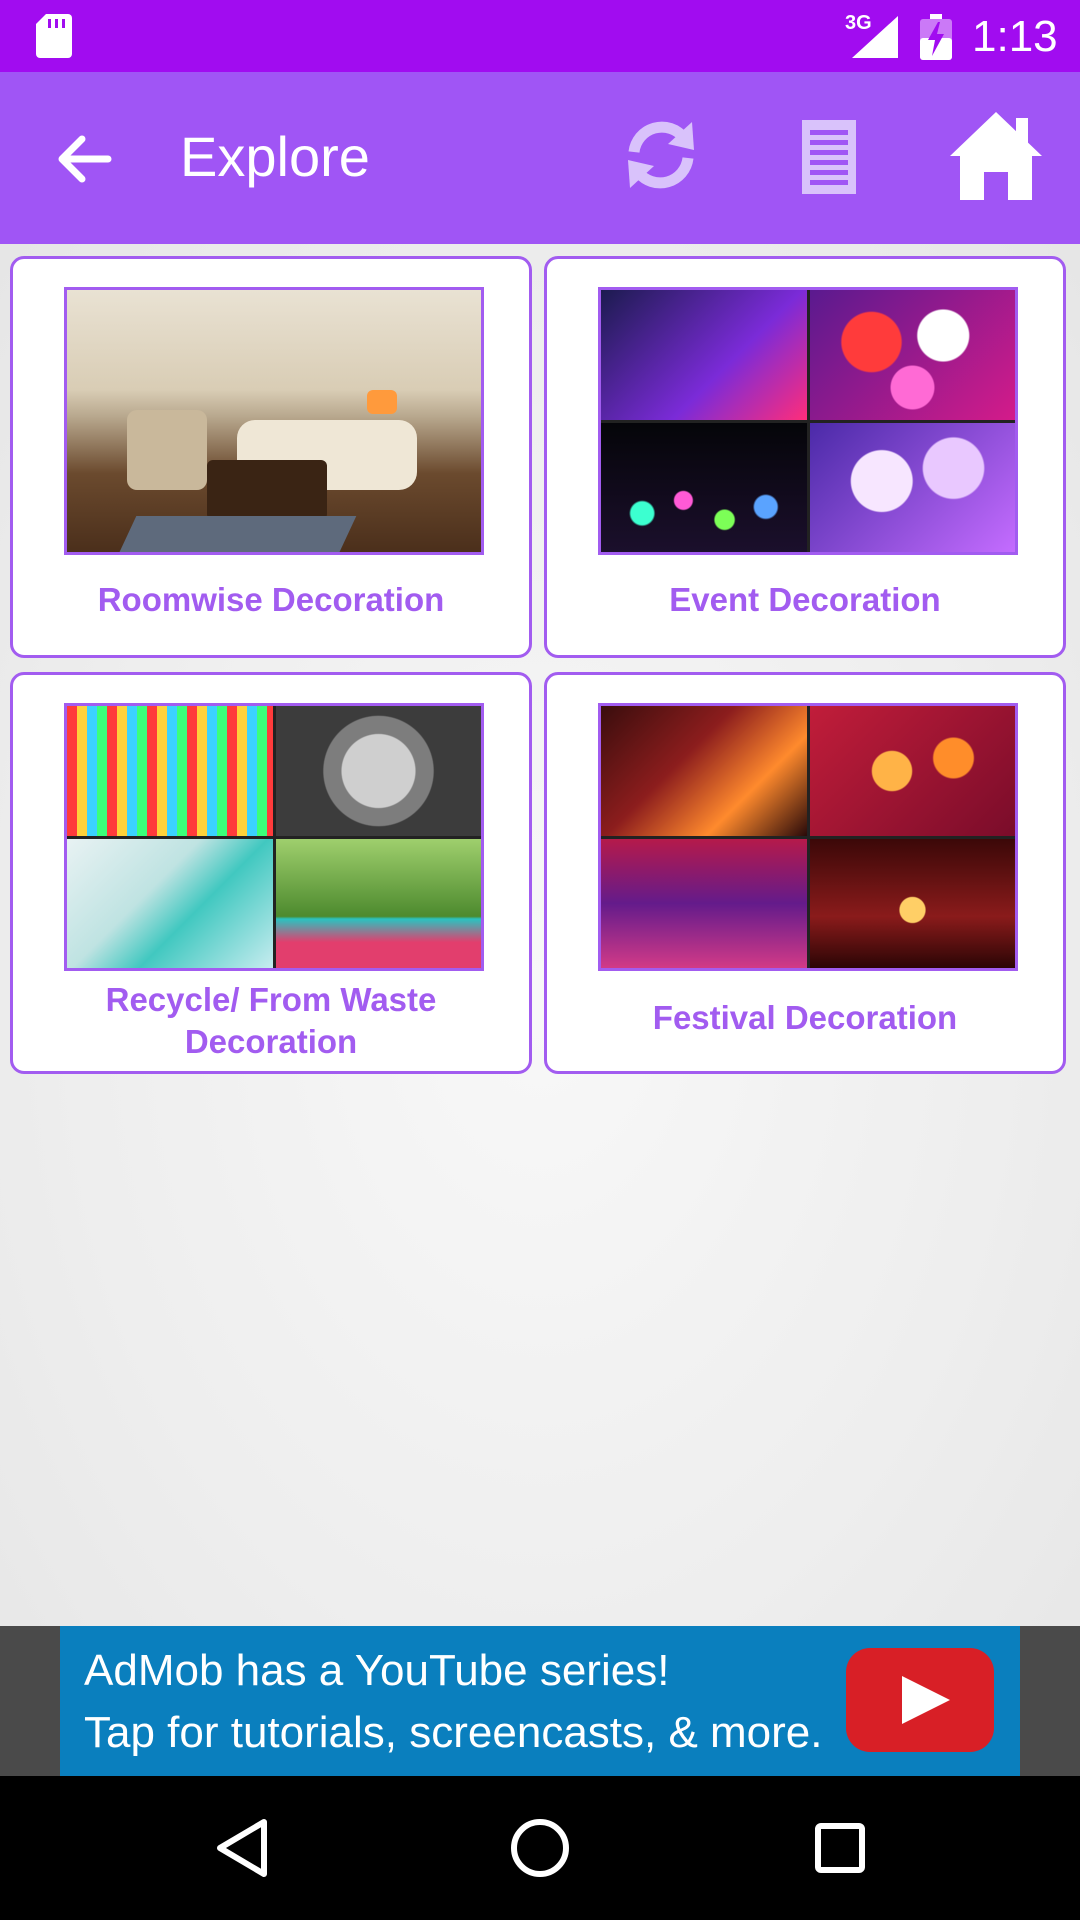  What do you see at coordinates (661, 155) in the screenshot?
I see `refresh-icon` at bounding box center [661, 155].